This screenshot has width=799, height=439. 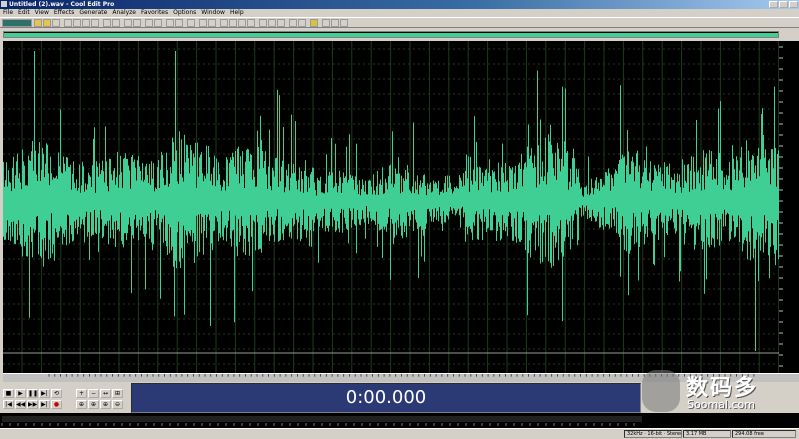 I want to click on paste-button, so click(x=86, y=23).